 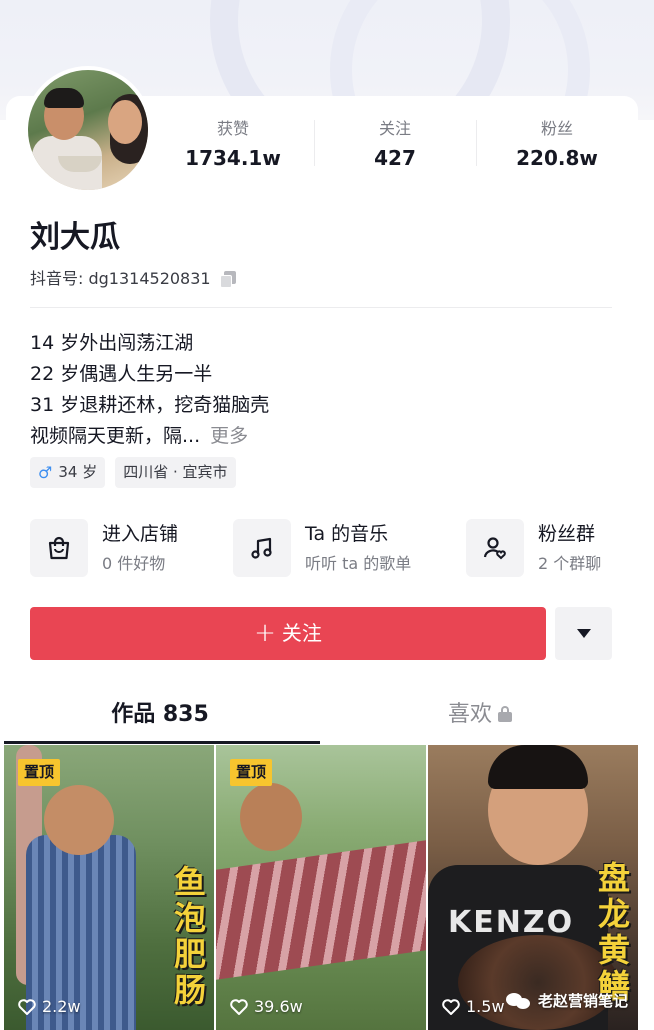 I want to click on follow-button: + 关注, so click(x=288, y=633).